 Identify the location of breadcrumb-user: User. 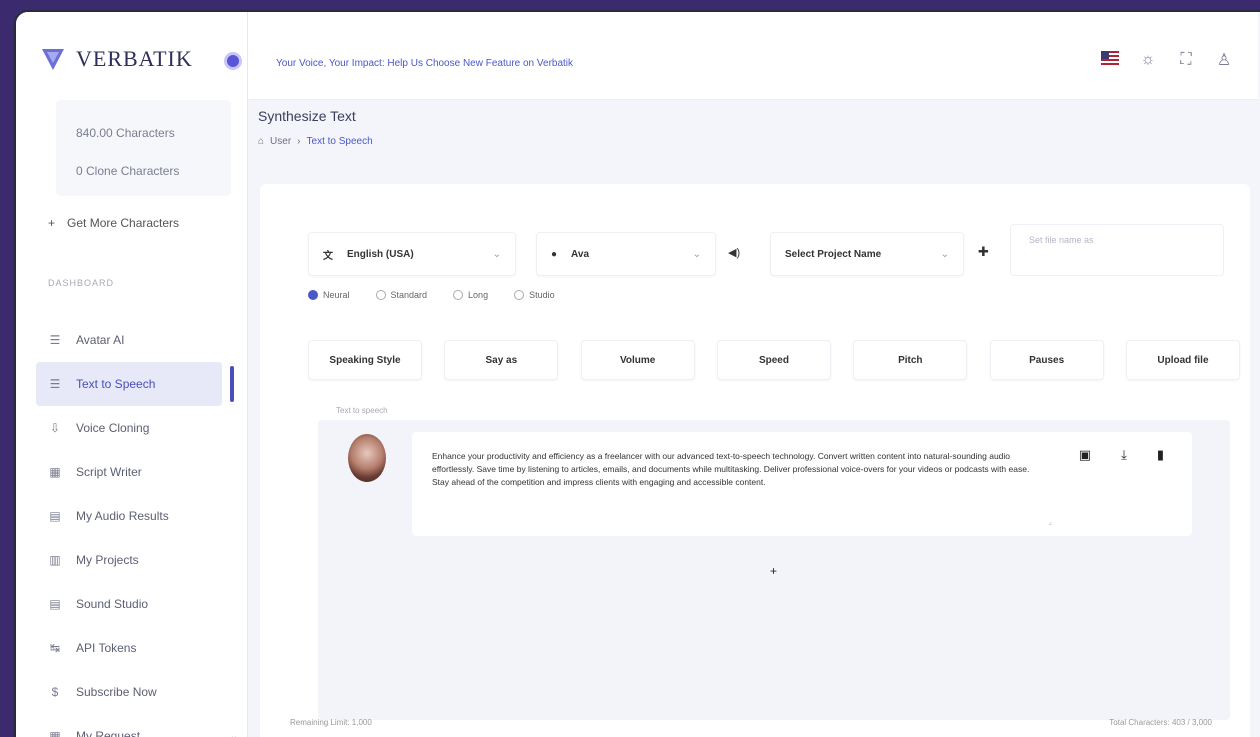
(280, 141).